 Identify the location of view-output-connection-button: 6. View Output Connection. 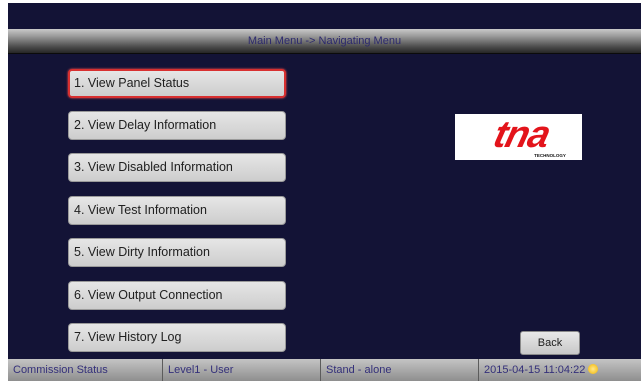
(177, 295).